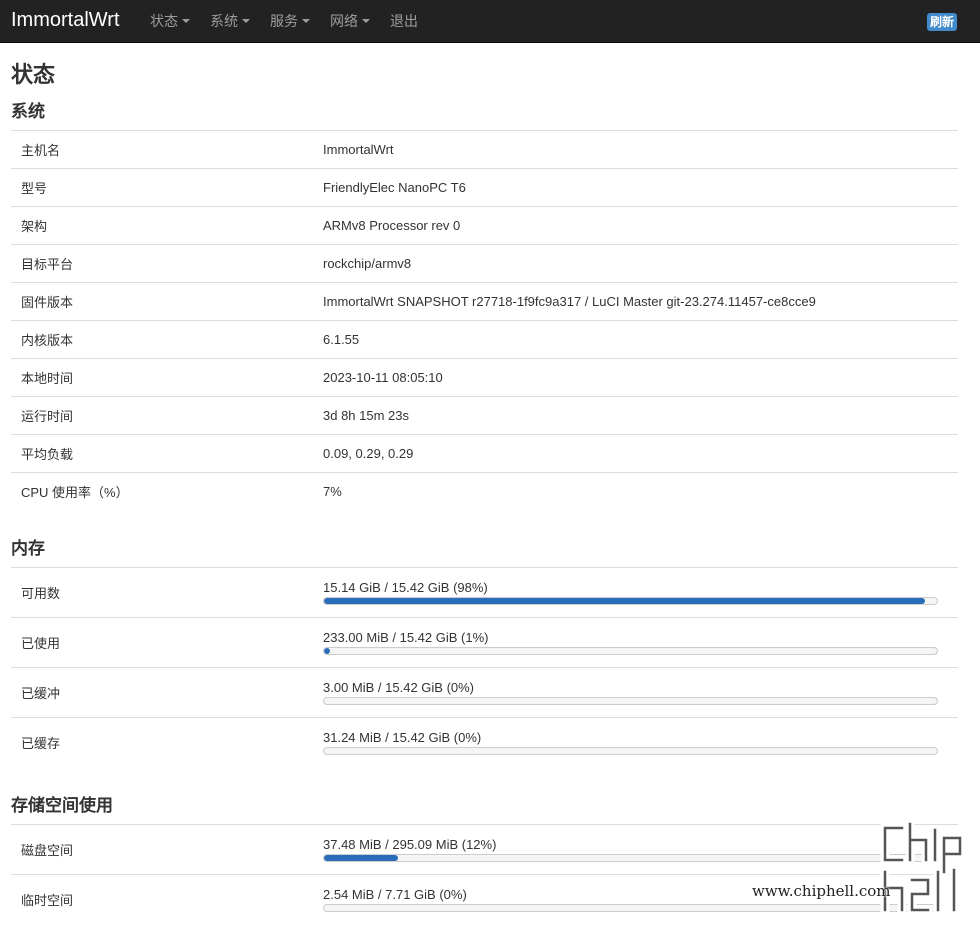  I want to click on row-key: 目标平台, so click(167, 263).